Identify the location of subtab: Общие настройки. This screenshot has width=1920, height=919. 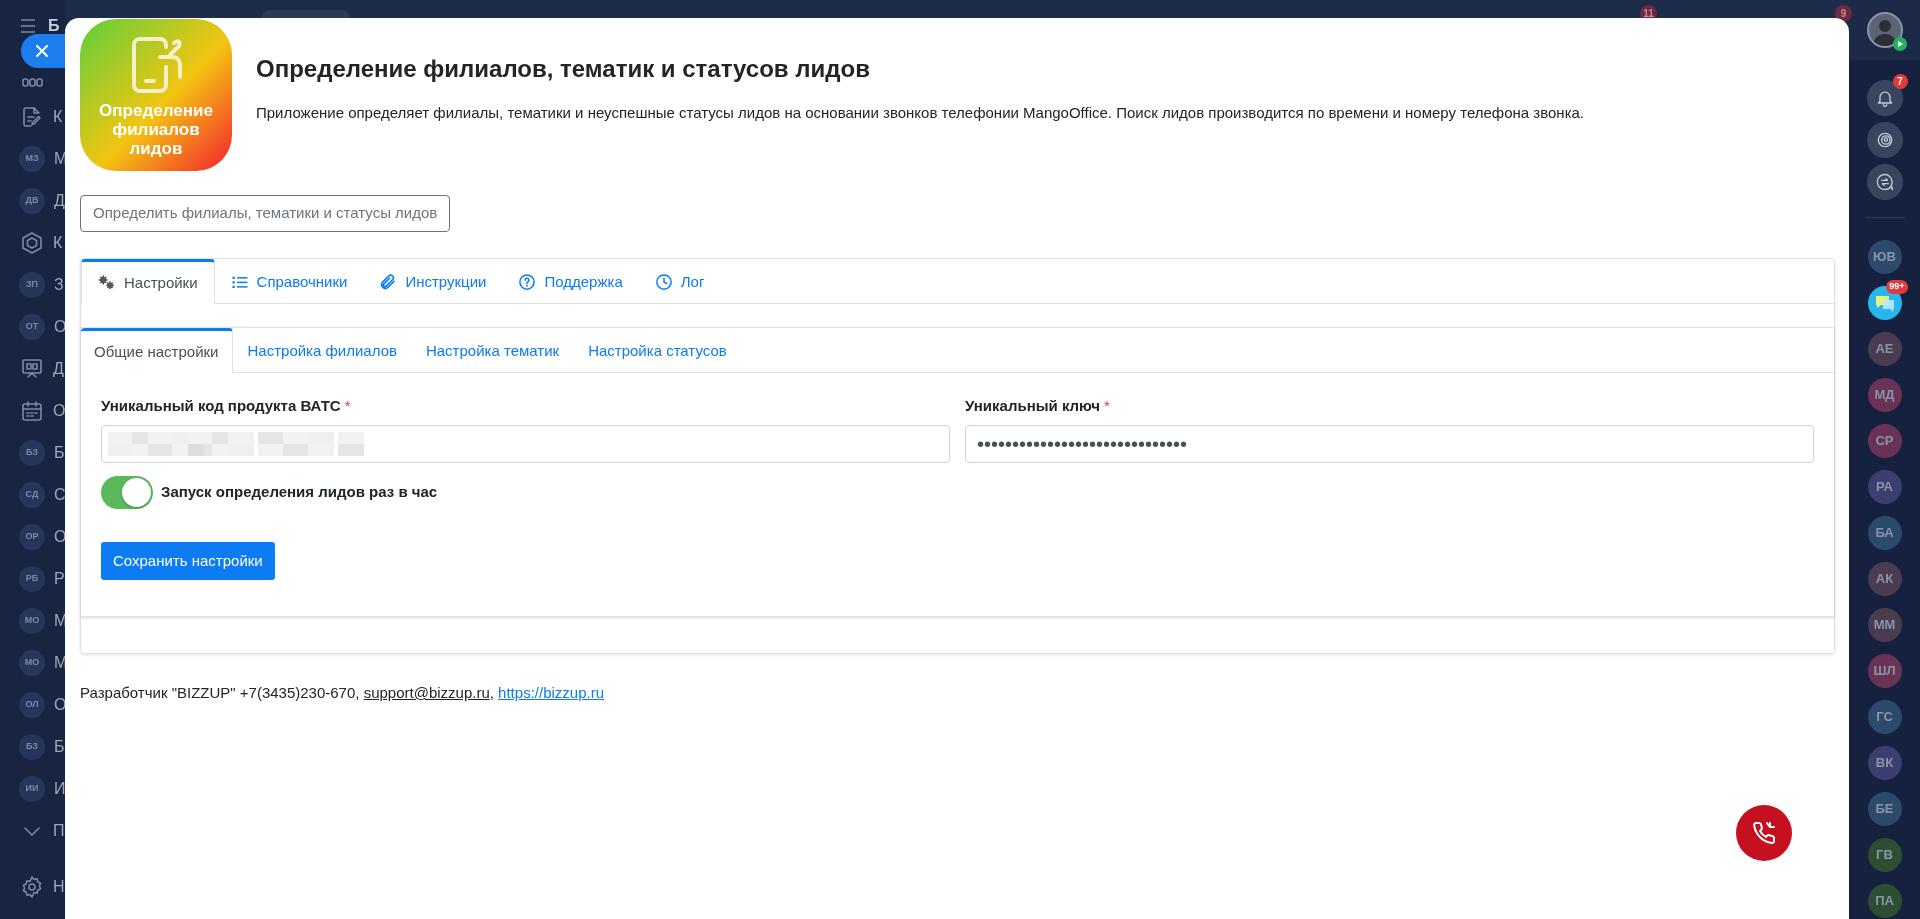
(157, 350).